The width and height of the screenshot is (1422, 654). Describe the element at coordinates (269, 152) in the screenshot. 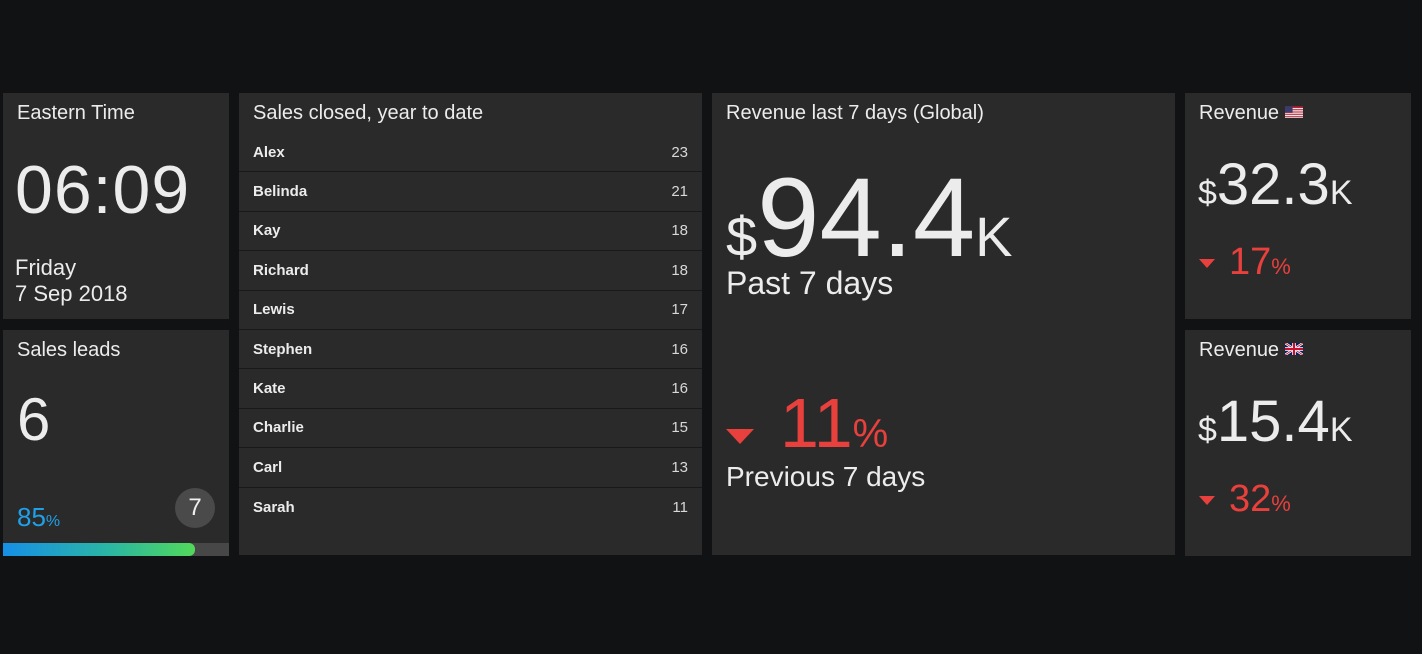

I see `leaderboard-name: Alex` at that location.